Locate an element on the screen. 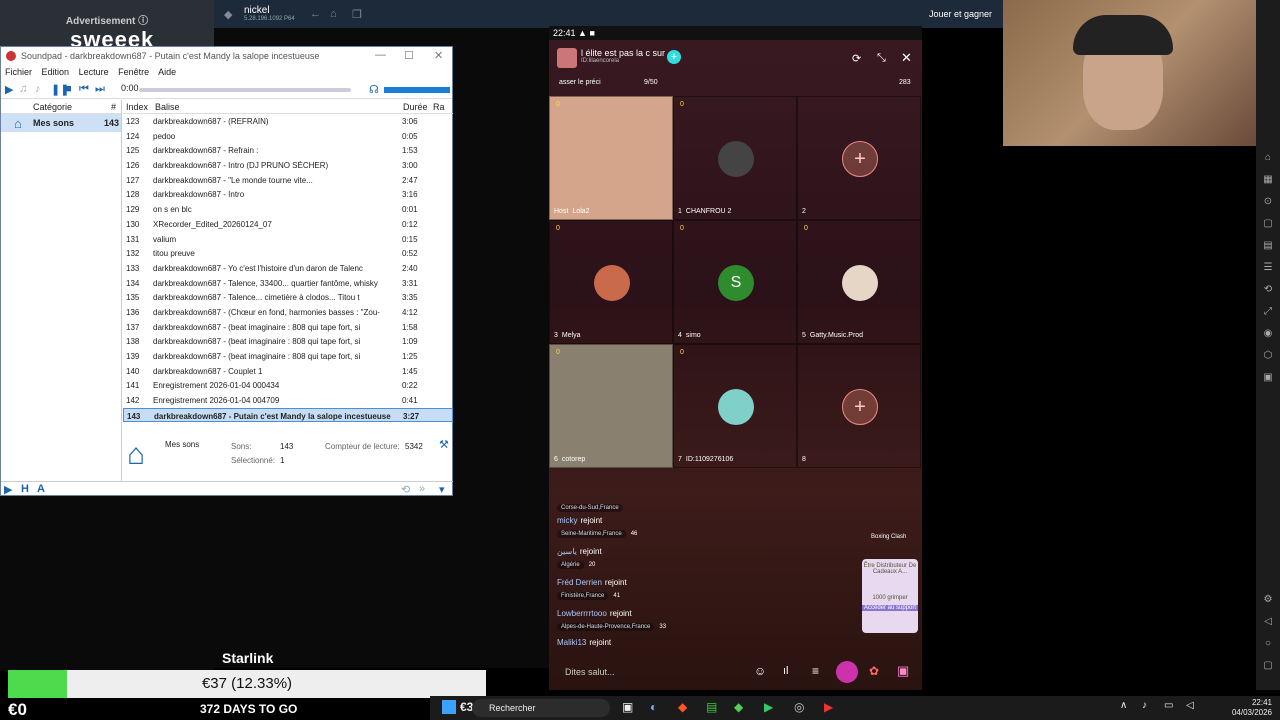 This screenshot has height=720, width=1280. home-nav-icon: ○ is located at coordinates (1268, 649).